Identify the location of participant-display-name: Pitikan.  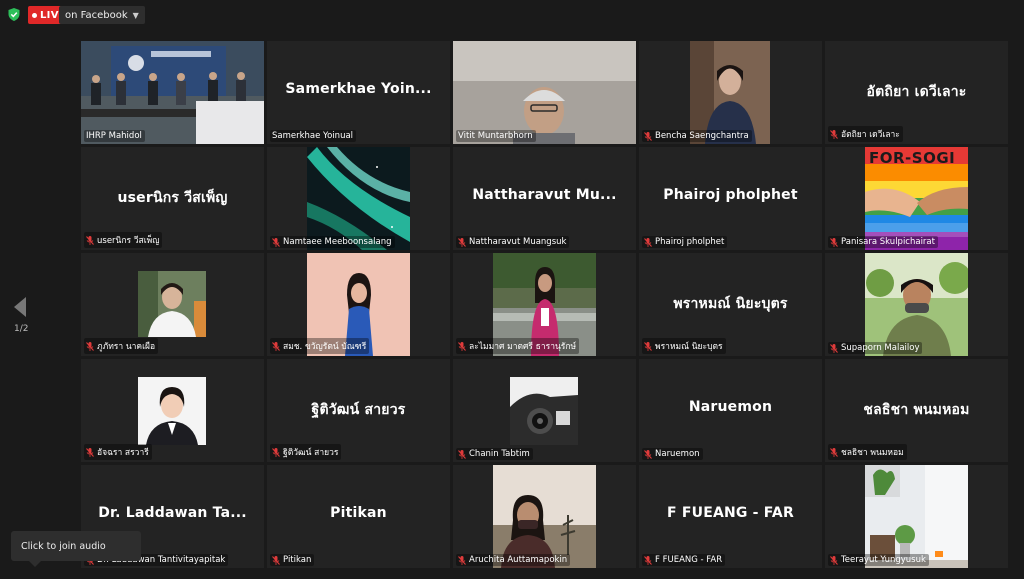
(358, 513).